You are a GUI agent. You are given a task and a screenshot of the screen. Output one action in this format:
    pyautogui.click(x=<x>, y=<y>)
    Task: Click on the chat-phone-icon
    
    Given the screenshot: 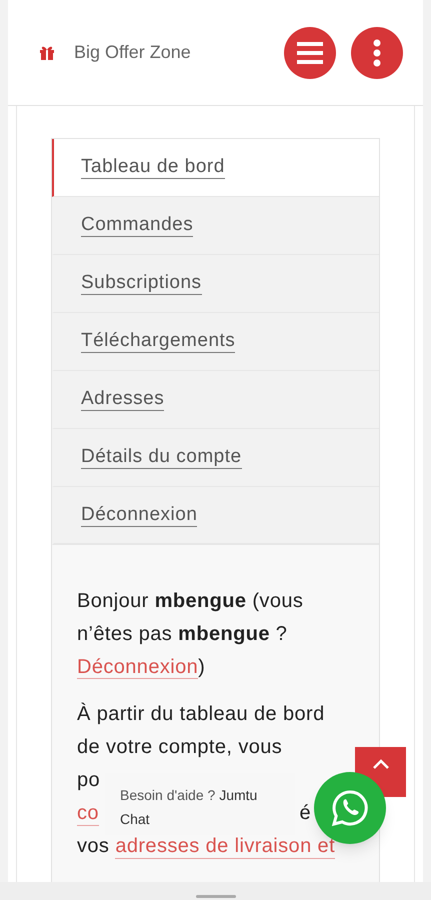 What is the action you would take?
    pyautogui.click(x=350, y=808)
    